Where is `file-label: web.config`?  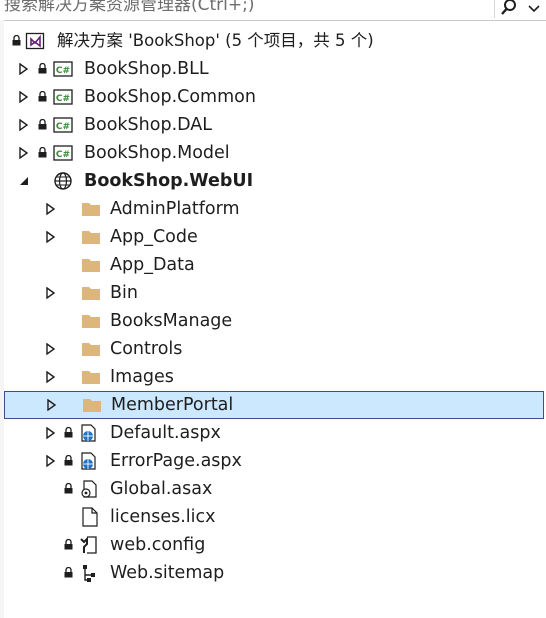
file-label: web.config is located at coordinates (158, 545).